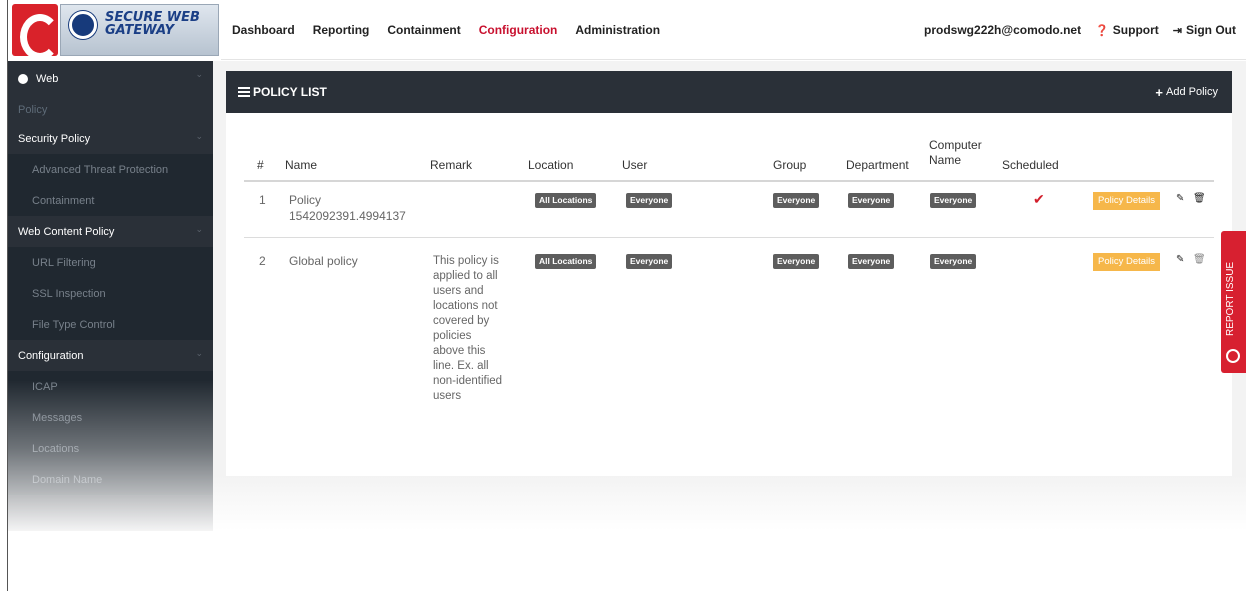 This screenshot has height=591, width=1246. What do you see at coordinates (729, 237) in the screenshot?
I see `row-divider` at bounding box center [729, 237].